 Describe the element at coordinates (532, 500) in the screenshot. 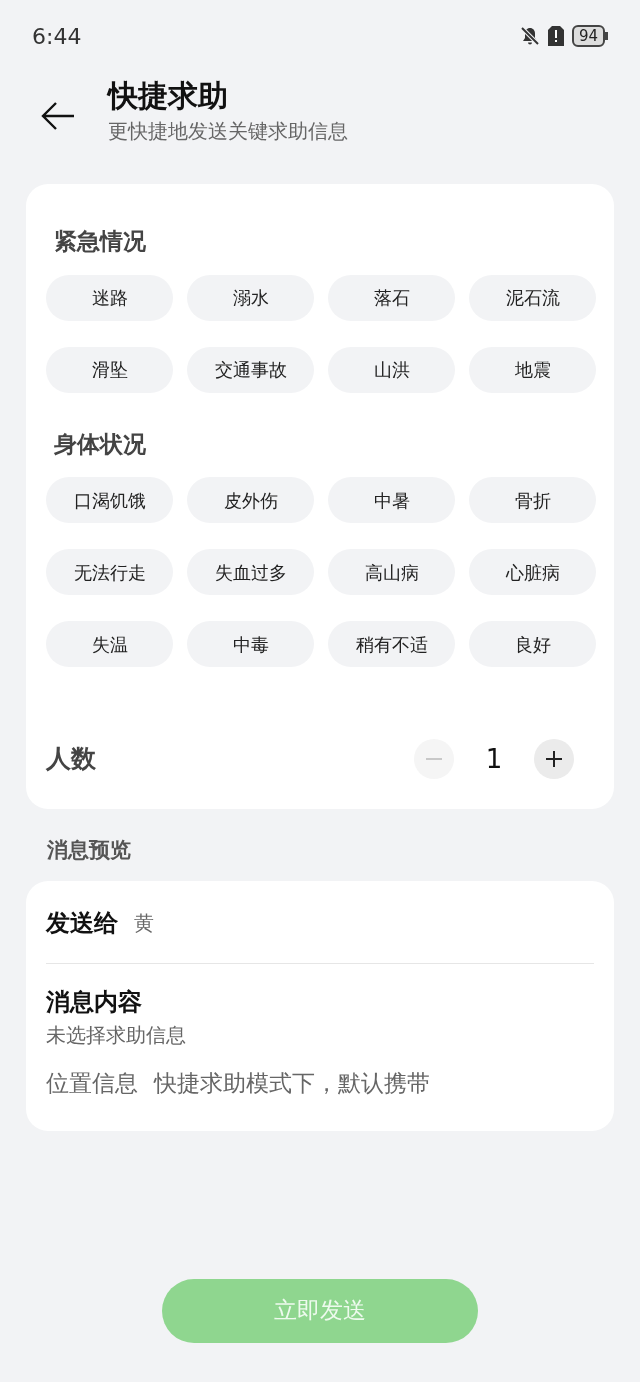

I see `option-chip: 骨折` at that location.